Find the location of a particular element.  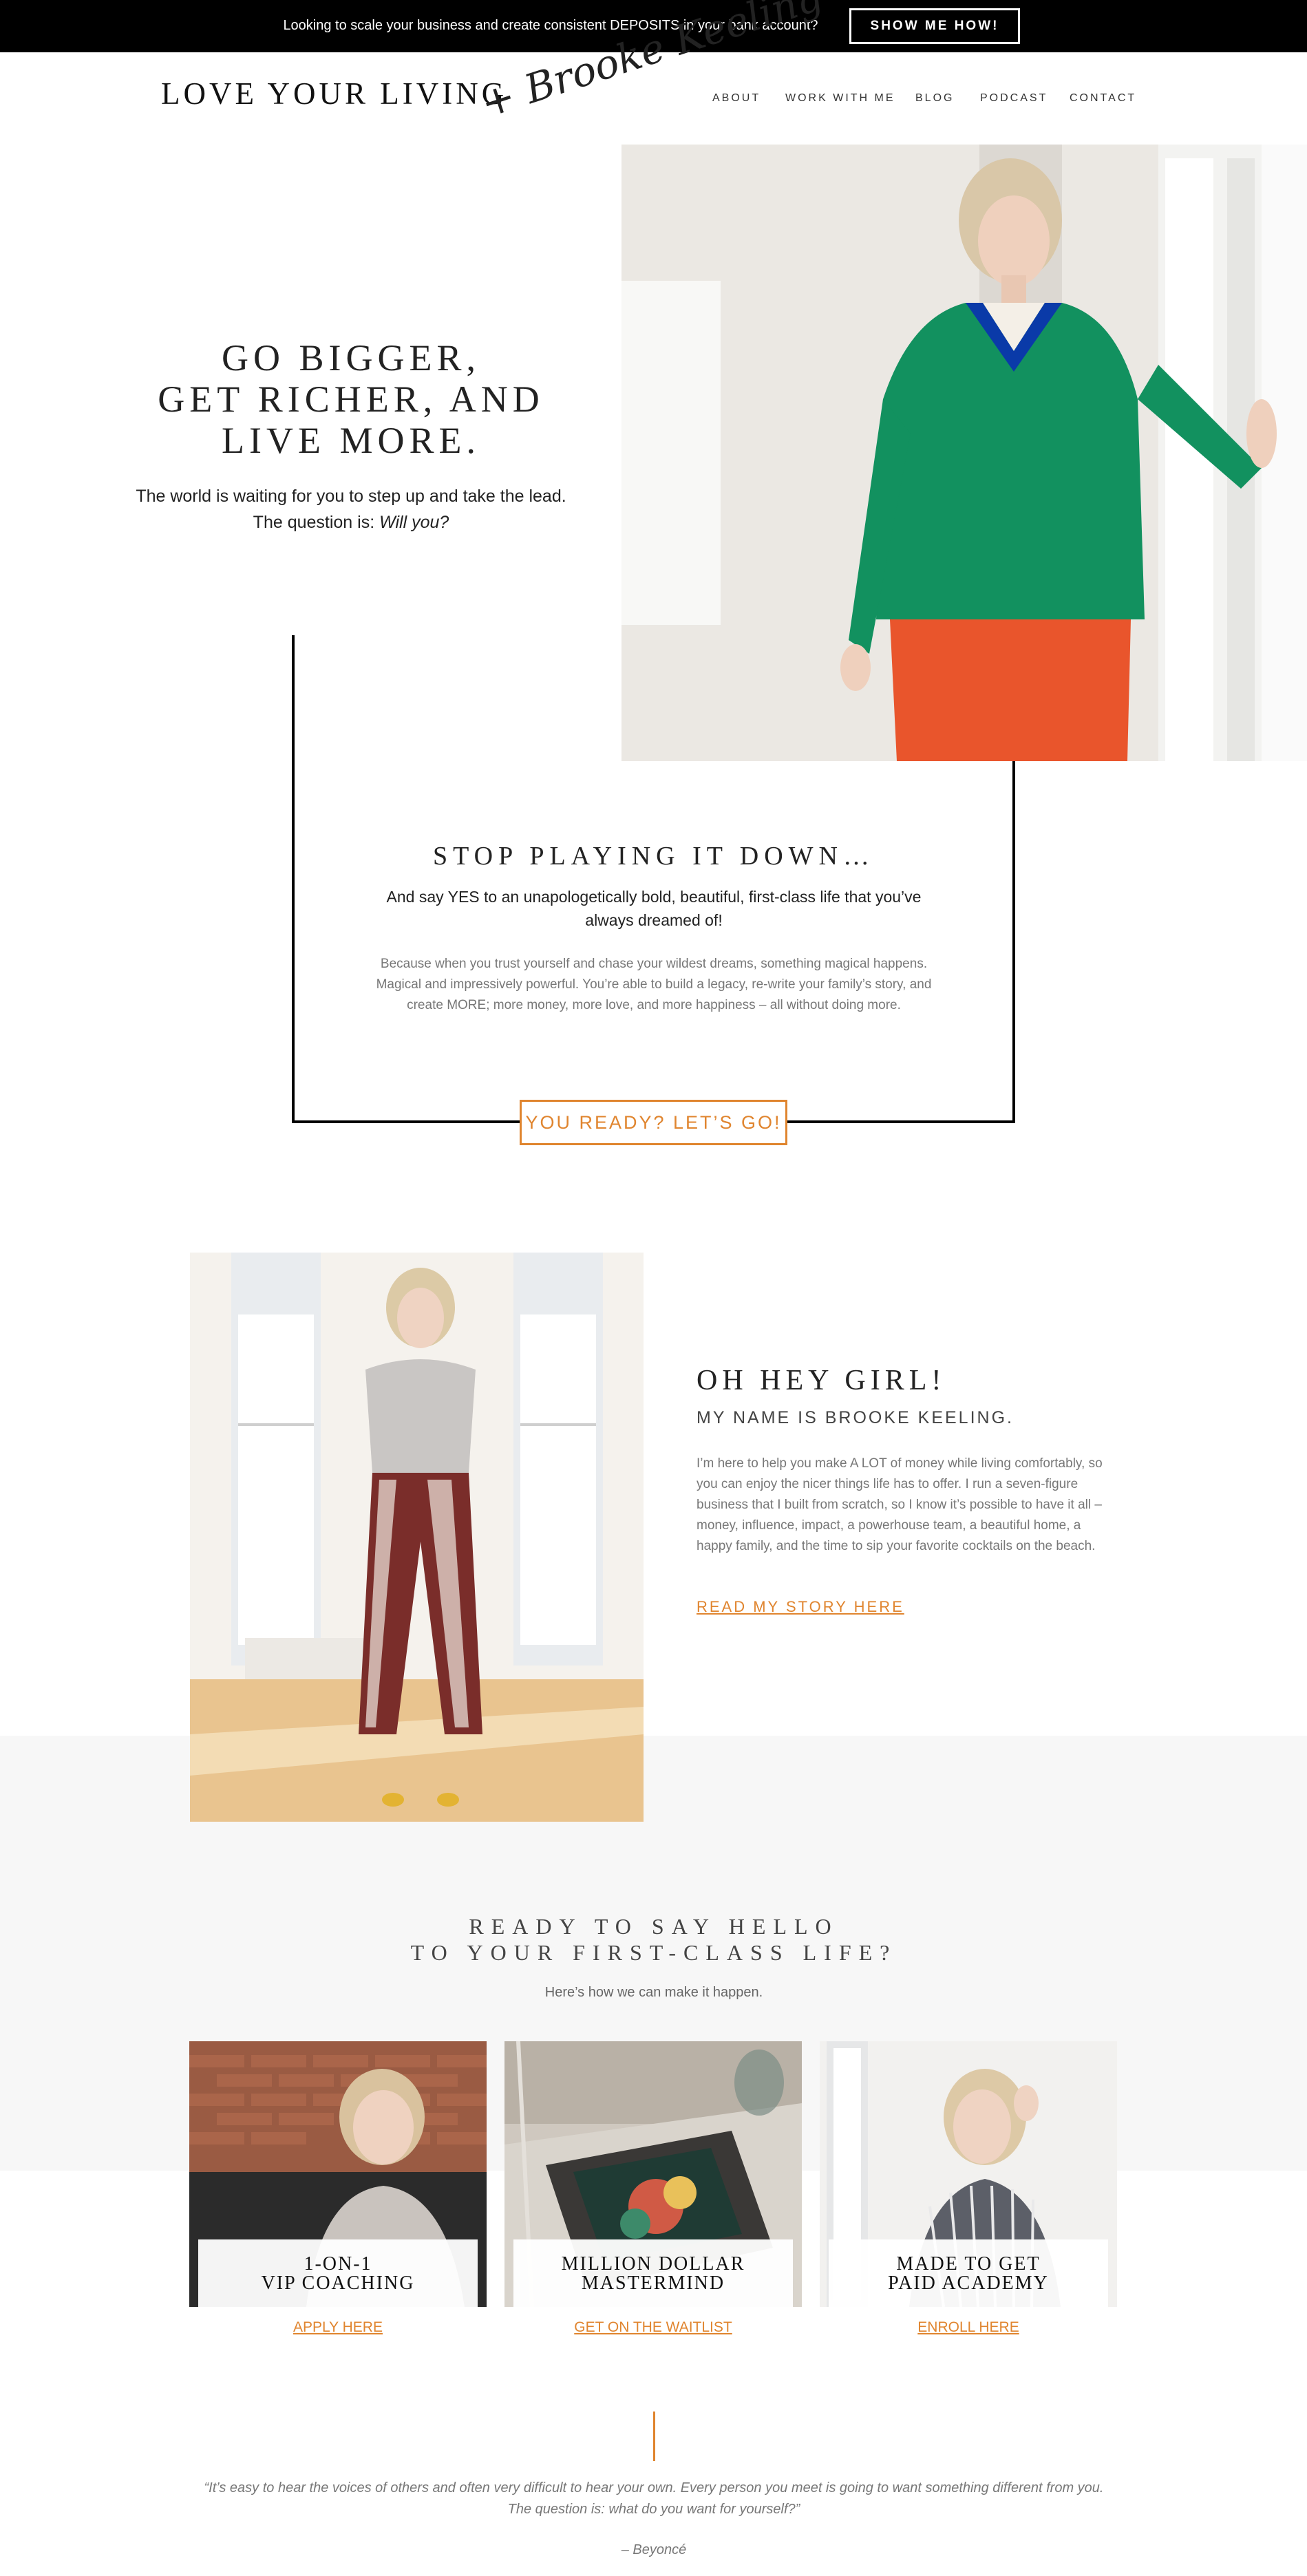

frame-line-bottom-right is located at coordinates (901, 1121).